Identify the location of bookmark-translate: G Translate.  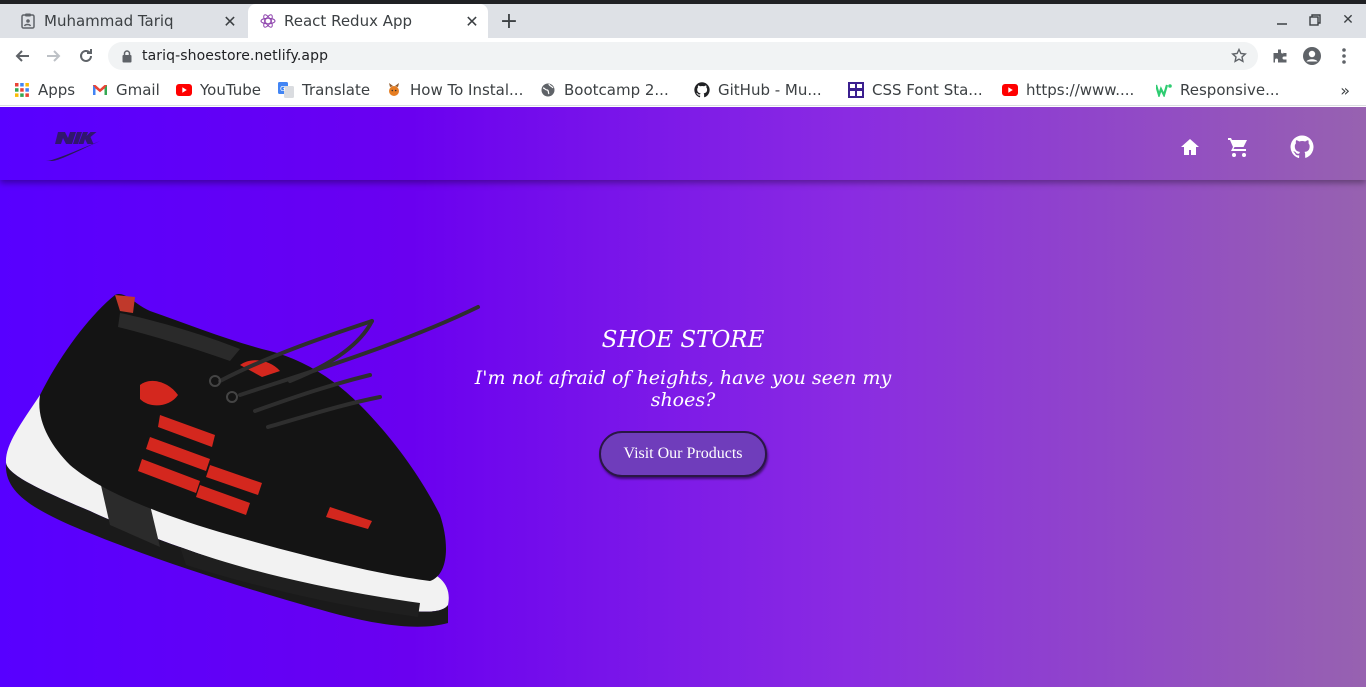
(324, 90).